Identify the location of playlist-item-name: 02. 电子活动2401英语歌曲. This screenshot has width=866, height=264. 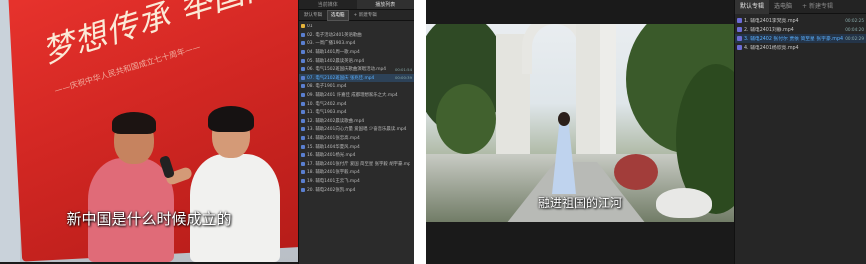
(334, 35).